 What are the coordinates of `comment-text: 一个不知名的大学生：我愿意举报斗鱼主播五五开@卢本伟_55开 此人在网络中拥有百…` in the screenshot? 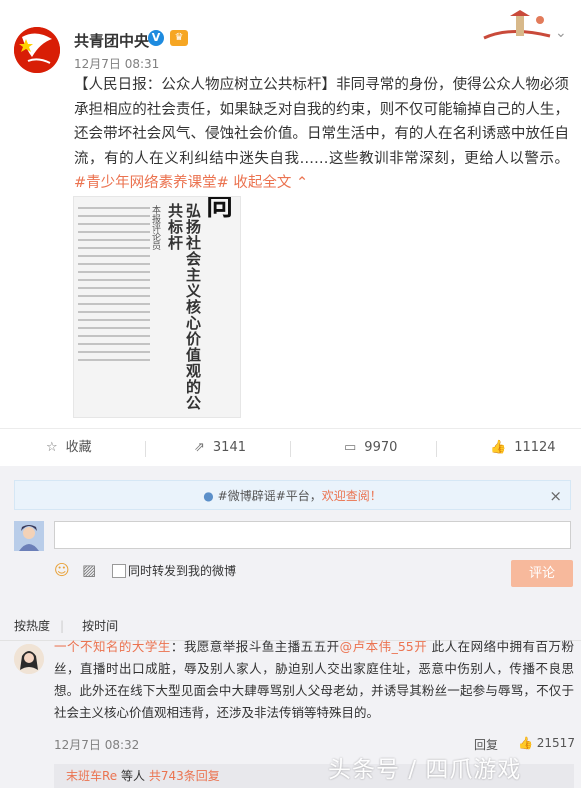 It's located at (314, 680).